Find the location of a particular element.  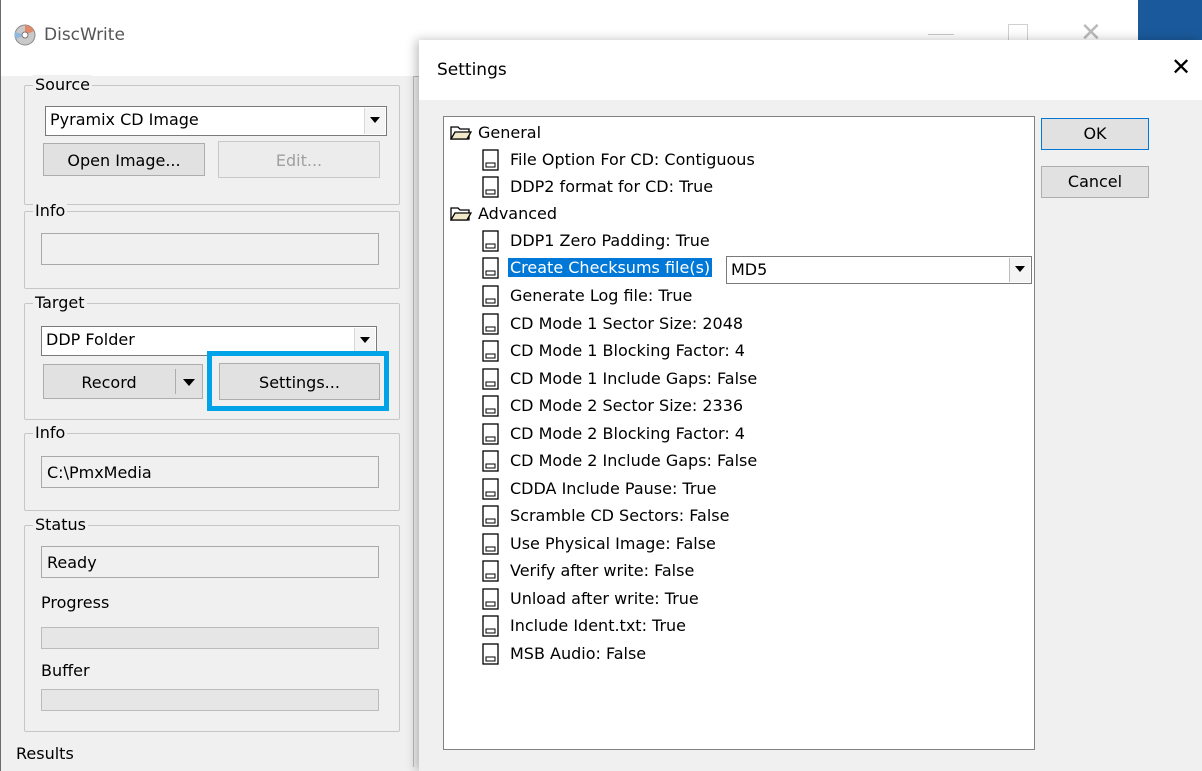

tree-item-selected: Create Checksums file(s) MD5 is located at coordinates (762, 269).